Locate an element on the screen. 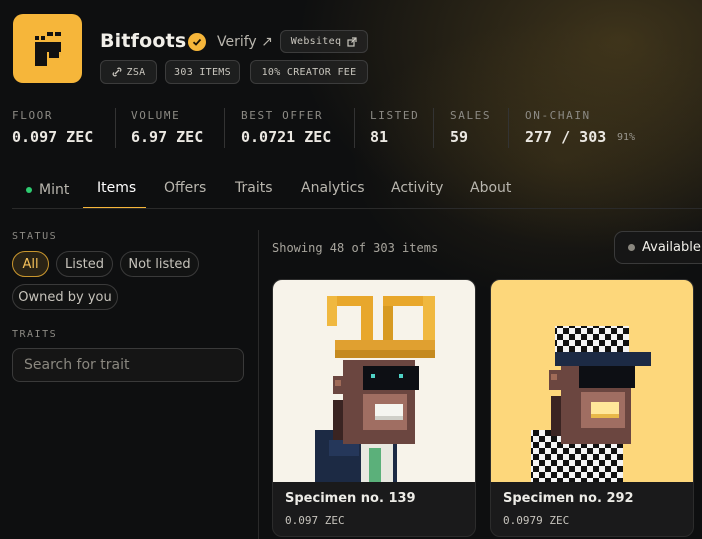 Image resolution: width=702 pixels, height=539 pixels. item-name: Specimen no. 139 is located at coordinates (350, 498).